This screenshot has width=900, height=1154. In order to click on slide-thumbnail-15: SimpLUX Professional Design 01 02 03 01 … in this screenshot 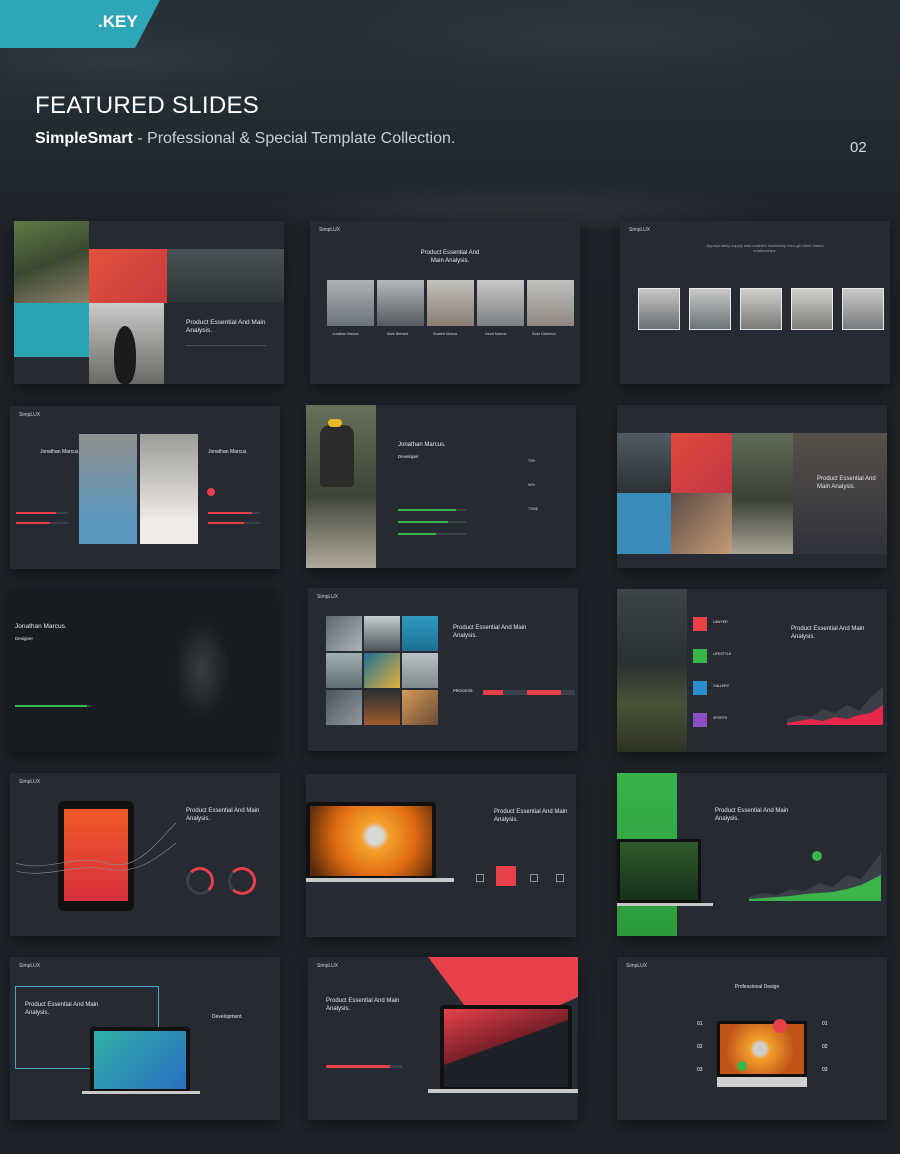, I will do `click(752, 1038)`.